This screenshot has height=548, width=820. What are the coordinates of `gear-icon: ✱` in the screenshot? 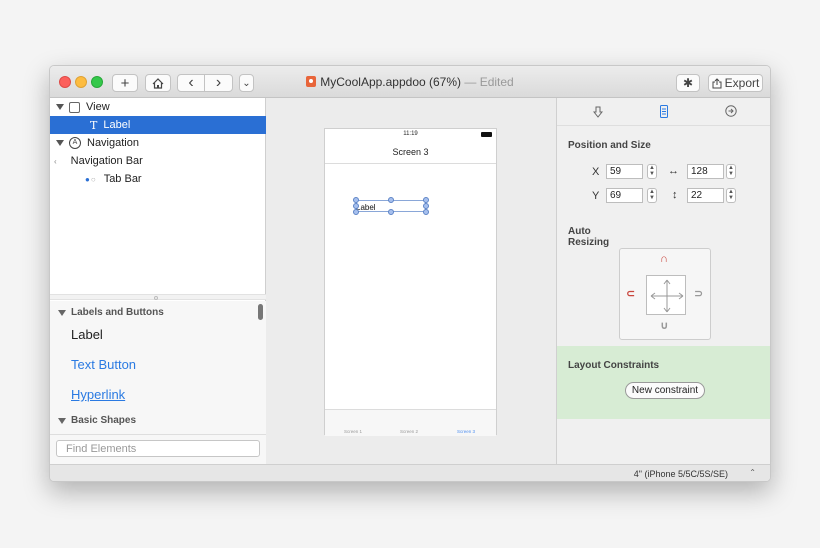 It's located at (688, 83).